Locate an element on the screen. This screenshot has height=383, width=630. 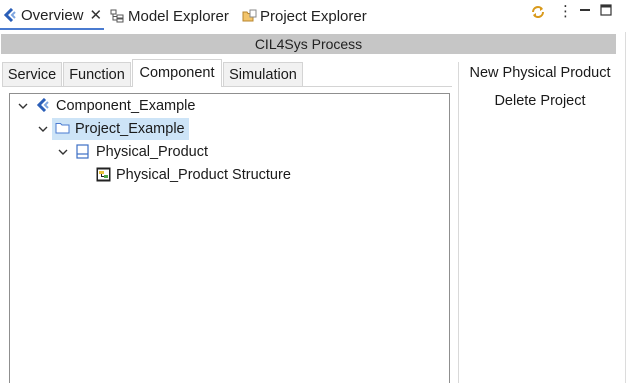
sync-icon is located at coordinates (538, 12).